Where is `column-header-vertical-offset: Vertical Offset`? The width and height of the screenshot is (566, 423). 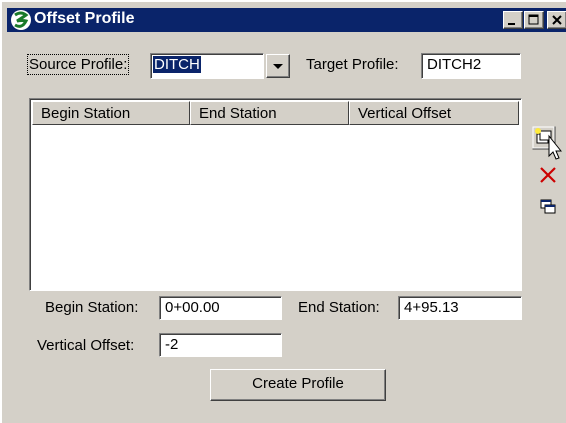 column-header-vertical-offset: Vertical Offset is located at coordinates (434, 113).